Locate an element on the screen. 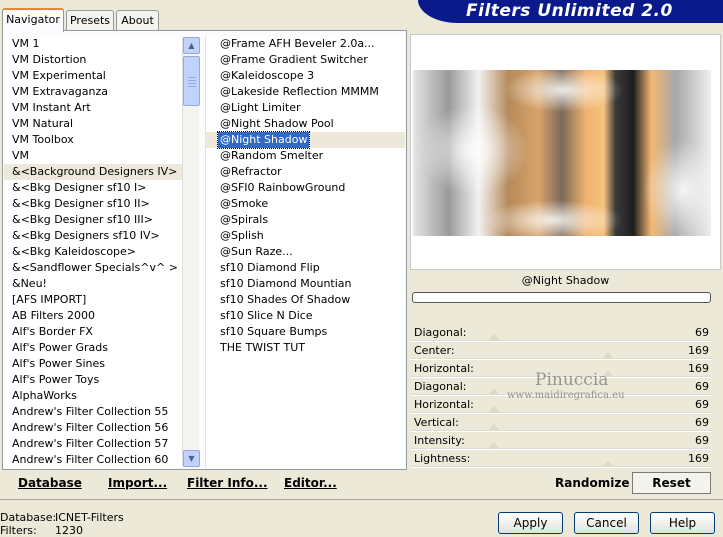  category-item: VM is located at coordinates (93, 156).